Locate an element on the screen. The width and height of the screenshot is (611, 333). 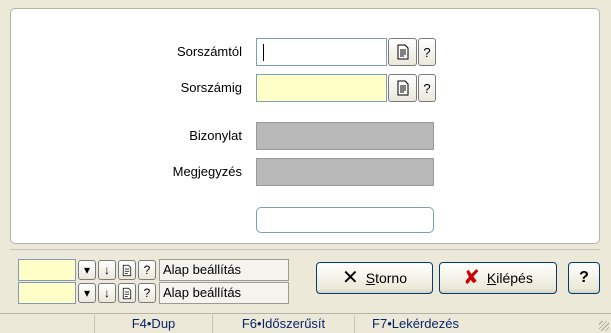
status-spacer is located at coordinates (47, 324).